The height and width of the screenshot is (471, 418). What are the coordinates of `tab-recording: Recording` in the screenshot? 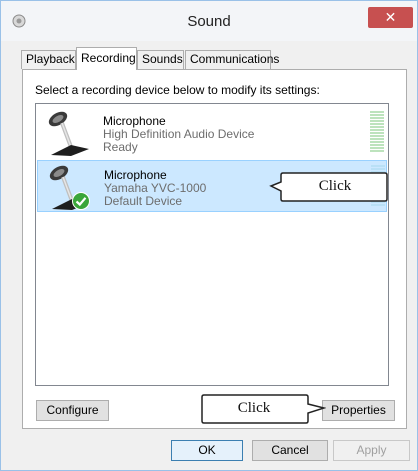 It's located at (106, 58).